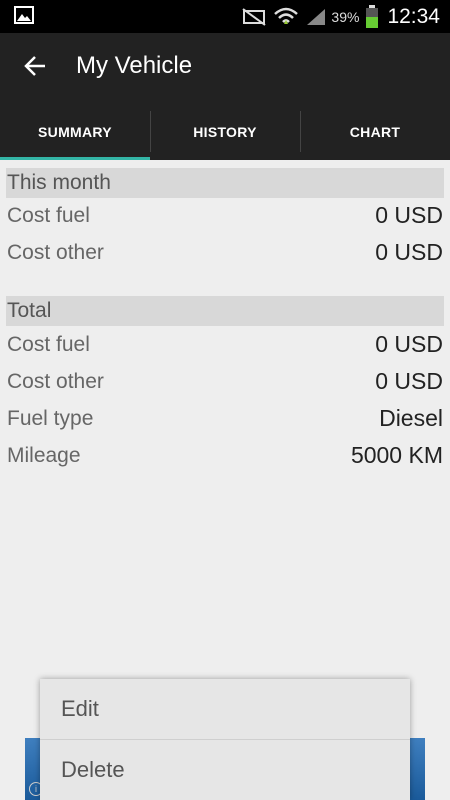  Describe the element at coordinates (225, 421) in the screenshot. I see `row-fuel-type: Fuel type Diesel` at that location.